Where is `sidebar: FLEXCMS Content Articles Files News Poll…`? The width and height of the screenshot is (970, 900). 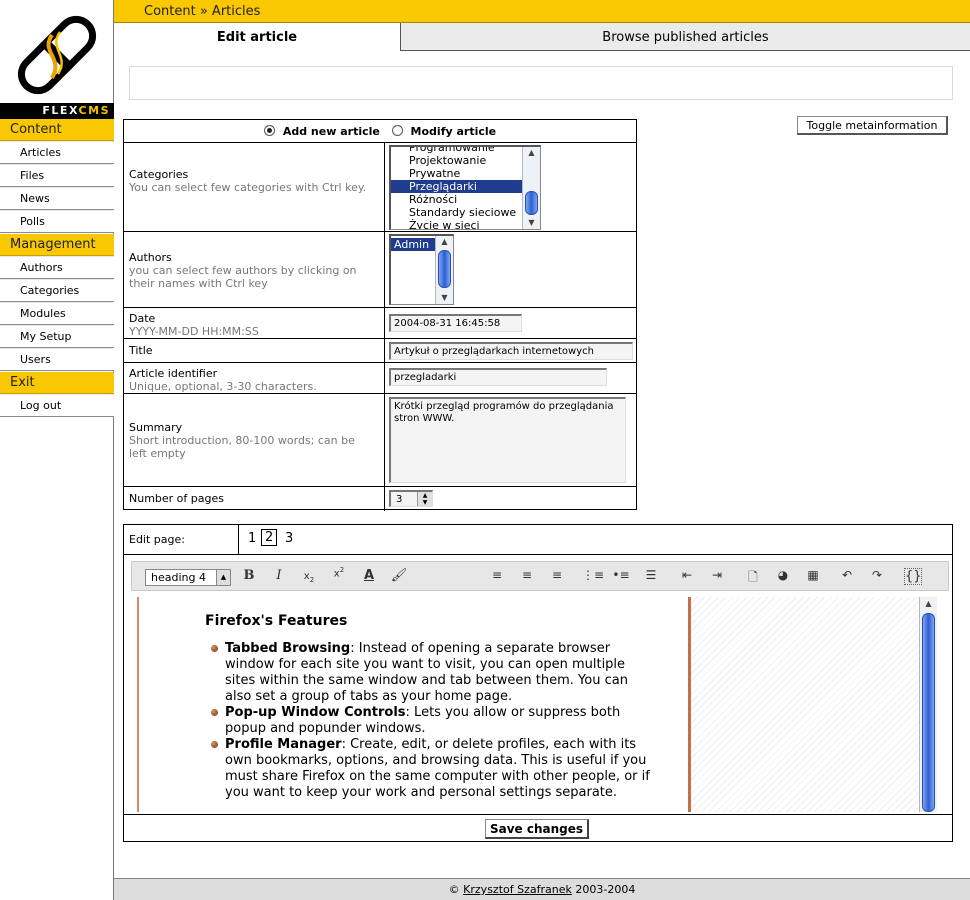 sidebar: FLEXCMS Content Articles Files News Poll… is located at coordinates (57, 450).